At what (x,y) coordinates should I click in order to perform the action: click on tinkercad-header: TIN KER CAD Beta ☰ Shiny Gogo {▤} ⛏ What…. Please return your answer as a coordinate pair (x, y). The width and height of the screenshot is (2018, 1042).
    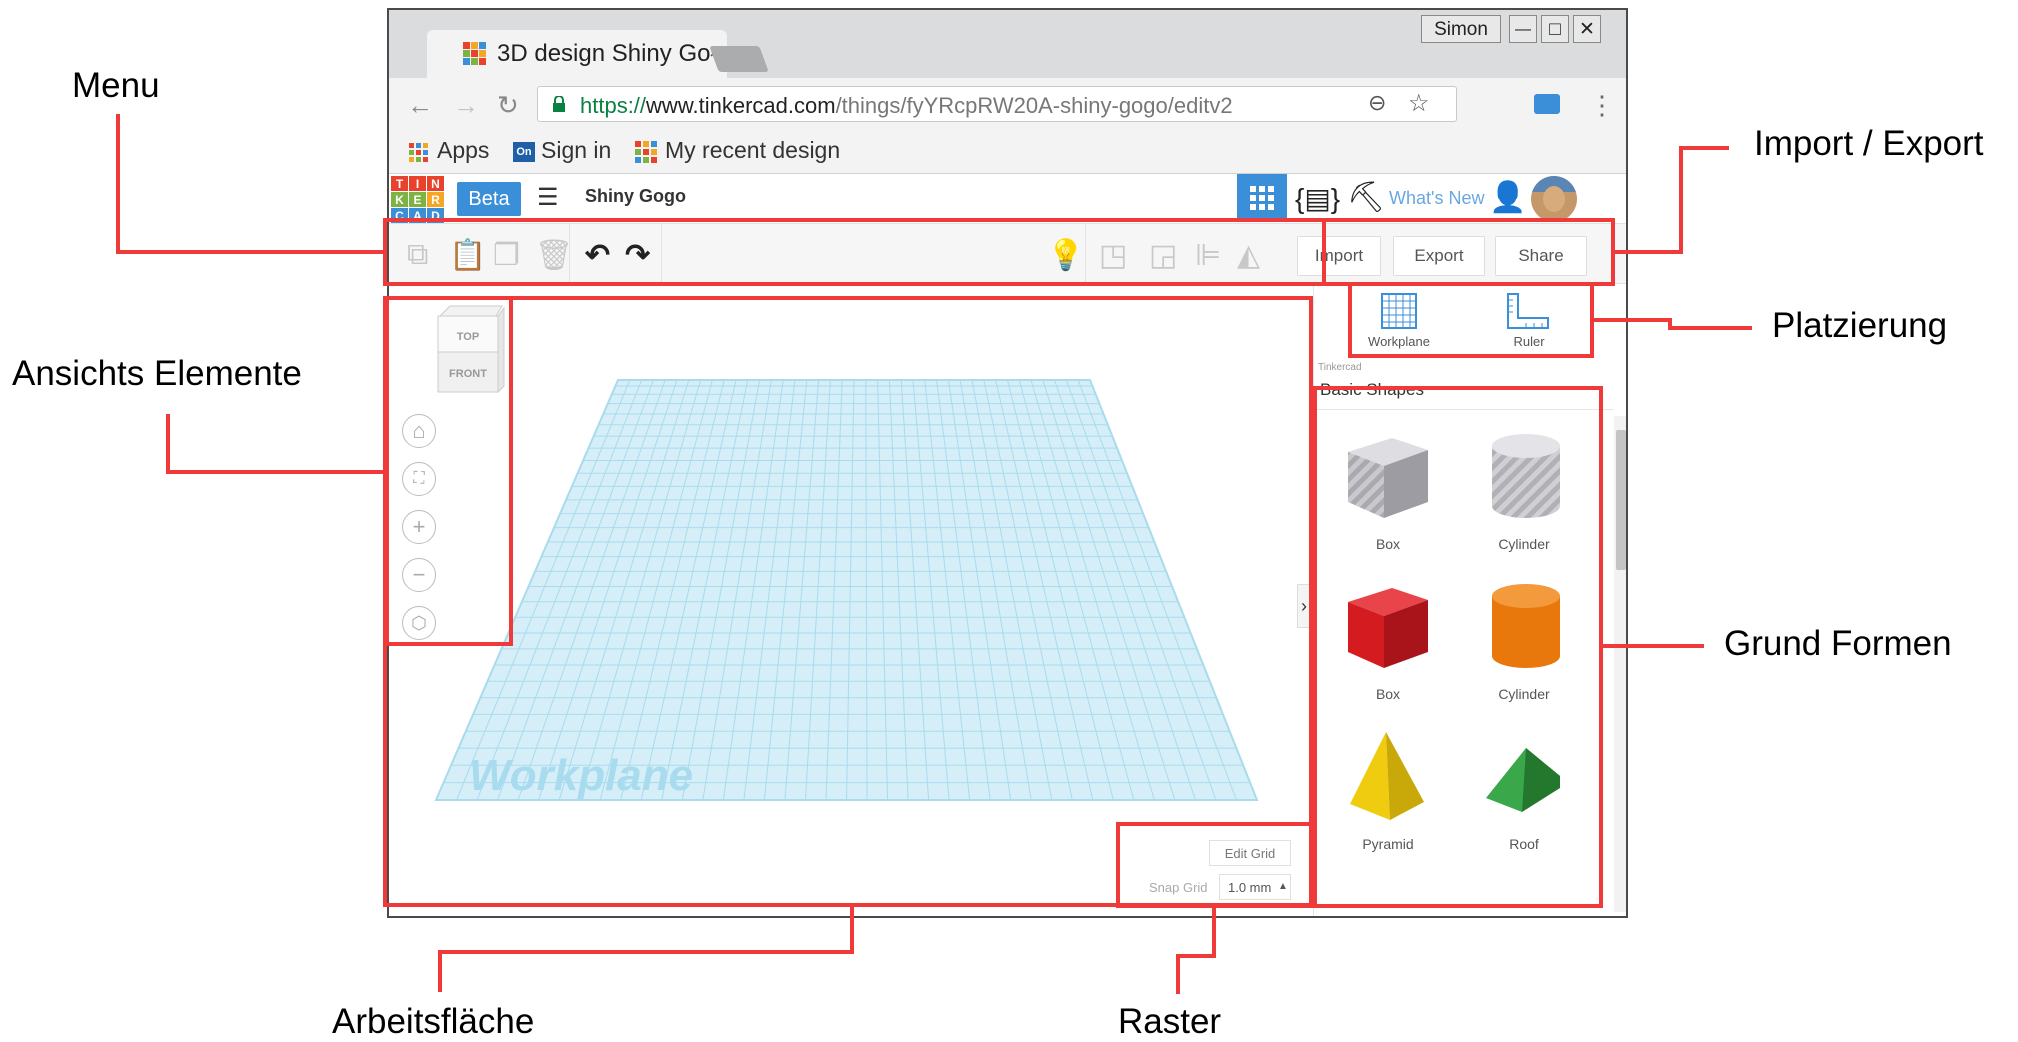
    Looking at the image, I should click on (1007, 199).